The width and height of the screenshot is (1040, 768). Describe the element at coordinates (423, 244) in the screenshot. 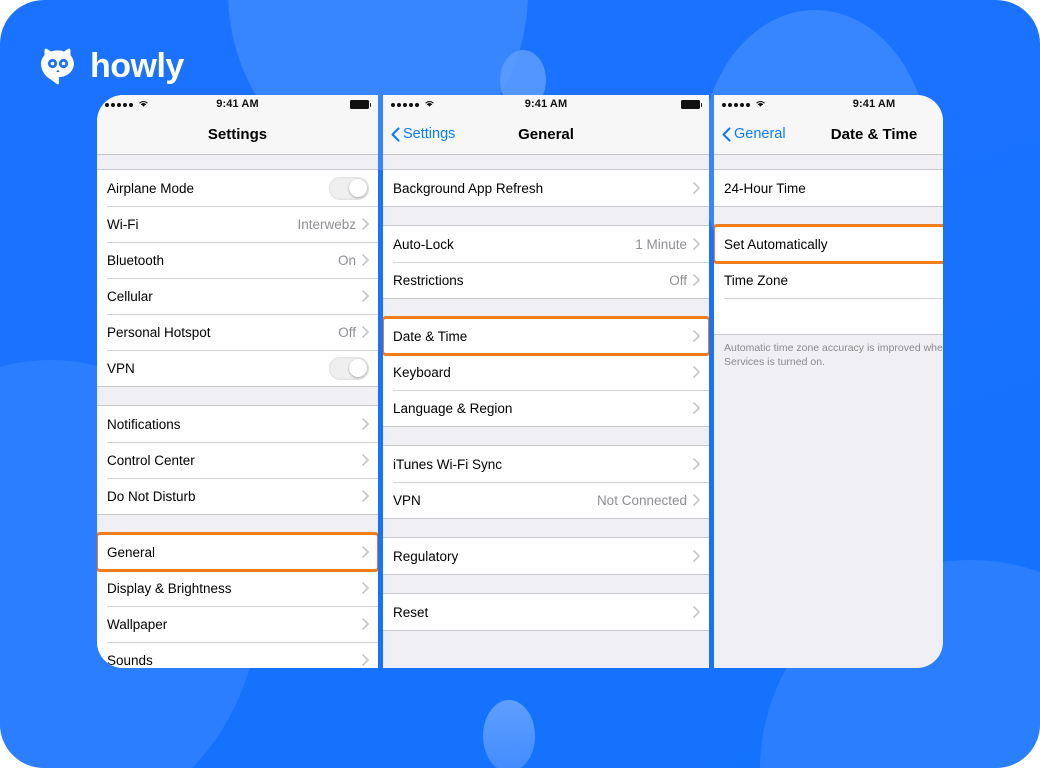

I see `row-label: Auto-Lock` at that location.